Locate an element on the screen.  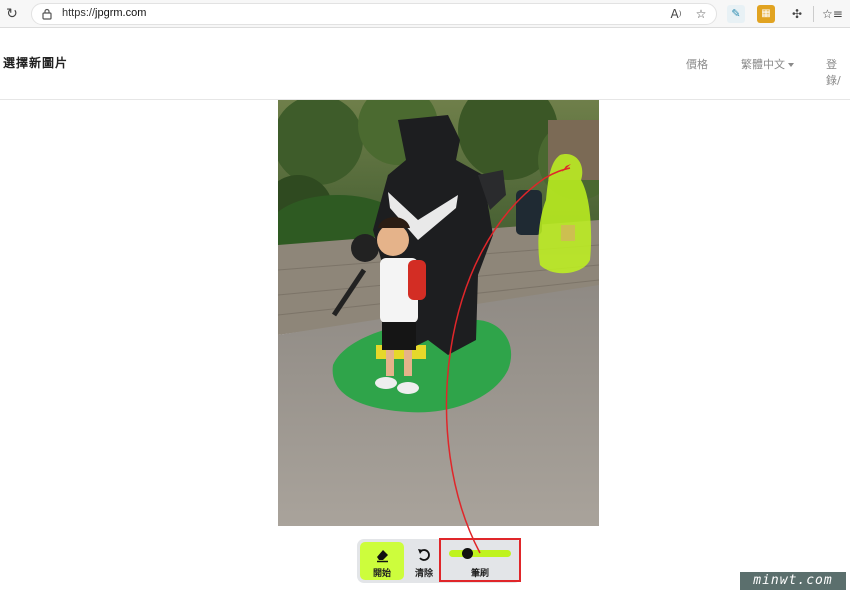
nav-language: 繁體中文 is located at coordinates (767, 64).